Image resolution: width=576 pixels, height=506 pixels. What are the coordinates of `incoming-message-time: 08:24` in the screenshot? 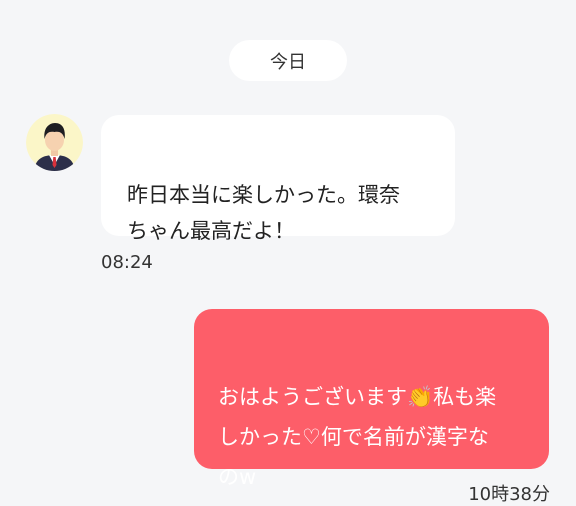 It's located at (127, 262).